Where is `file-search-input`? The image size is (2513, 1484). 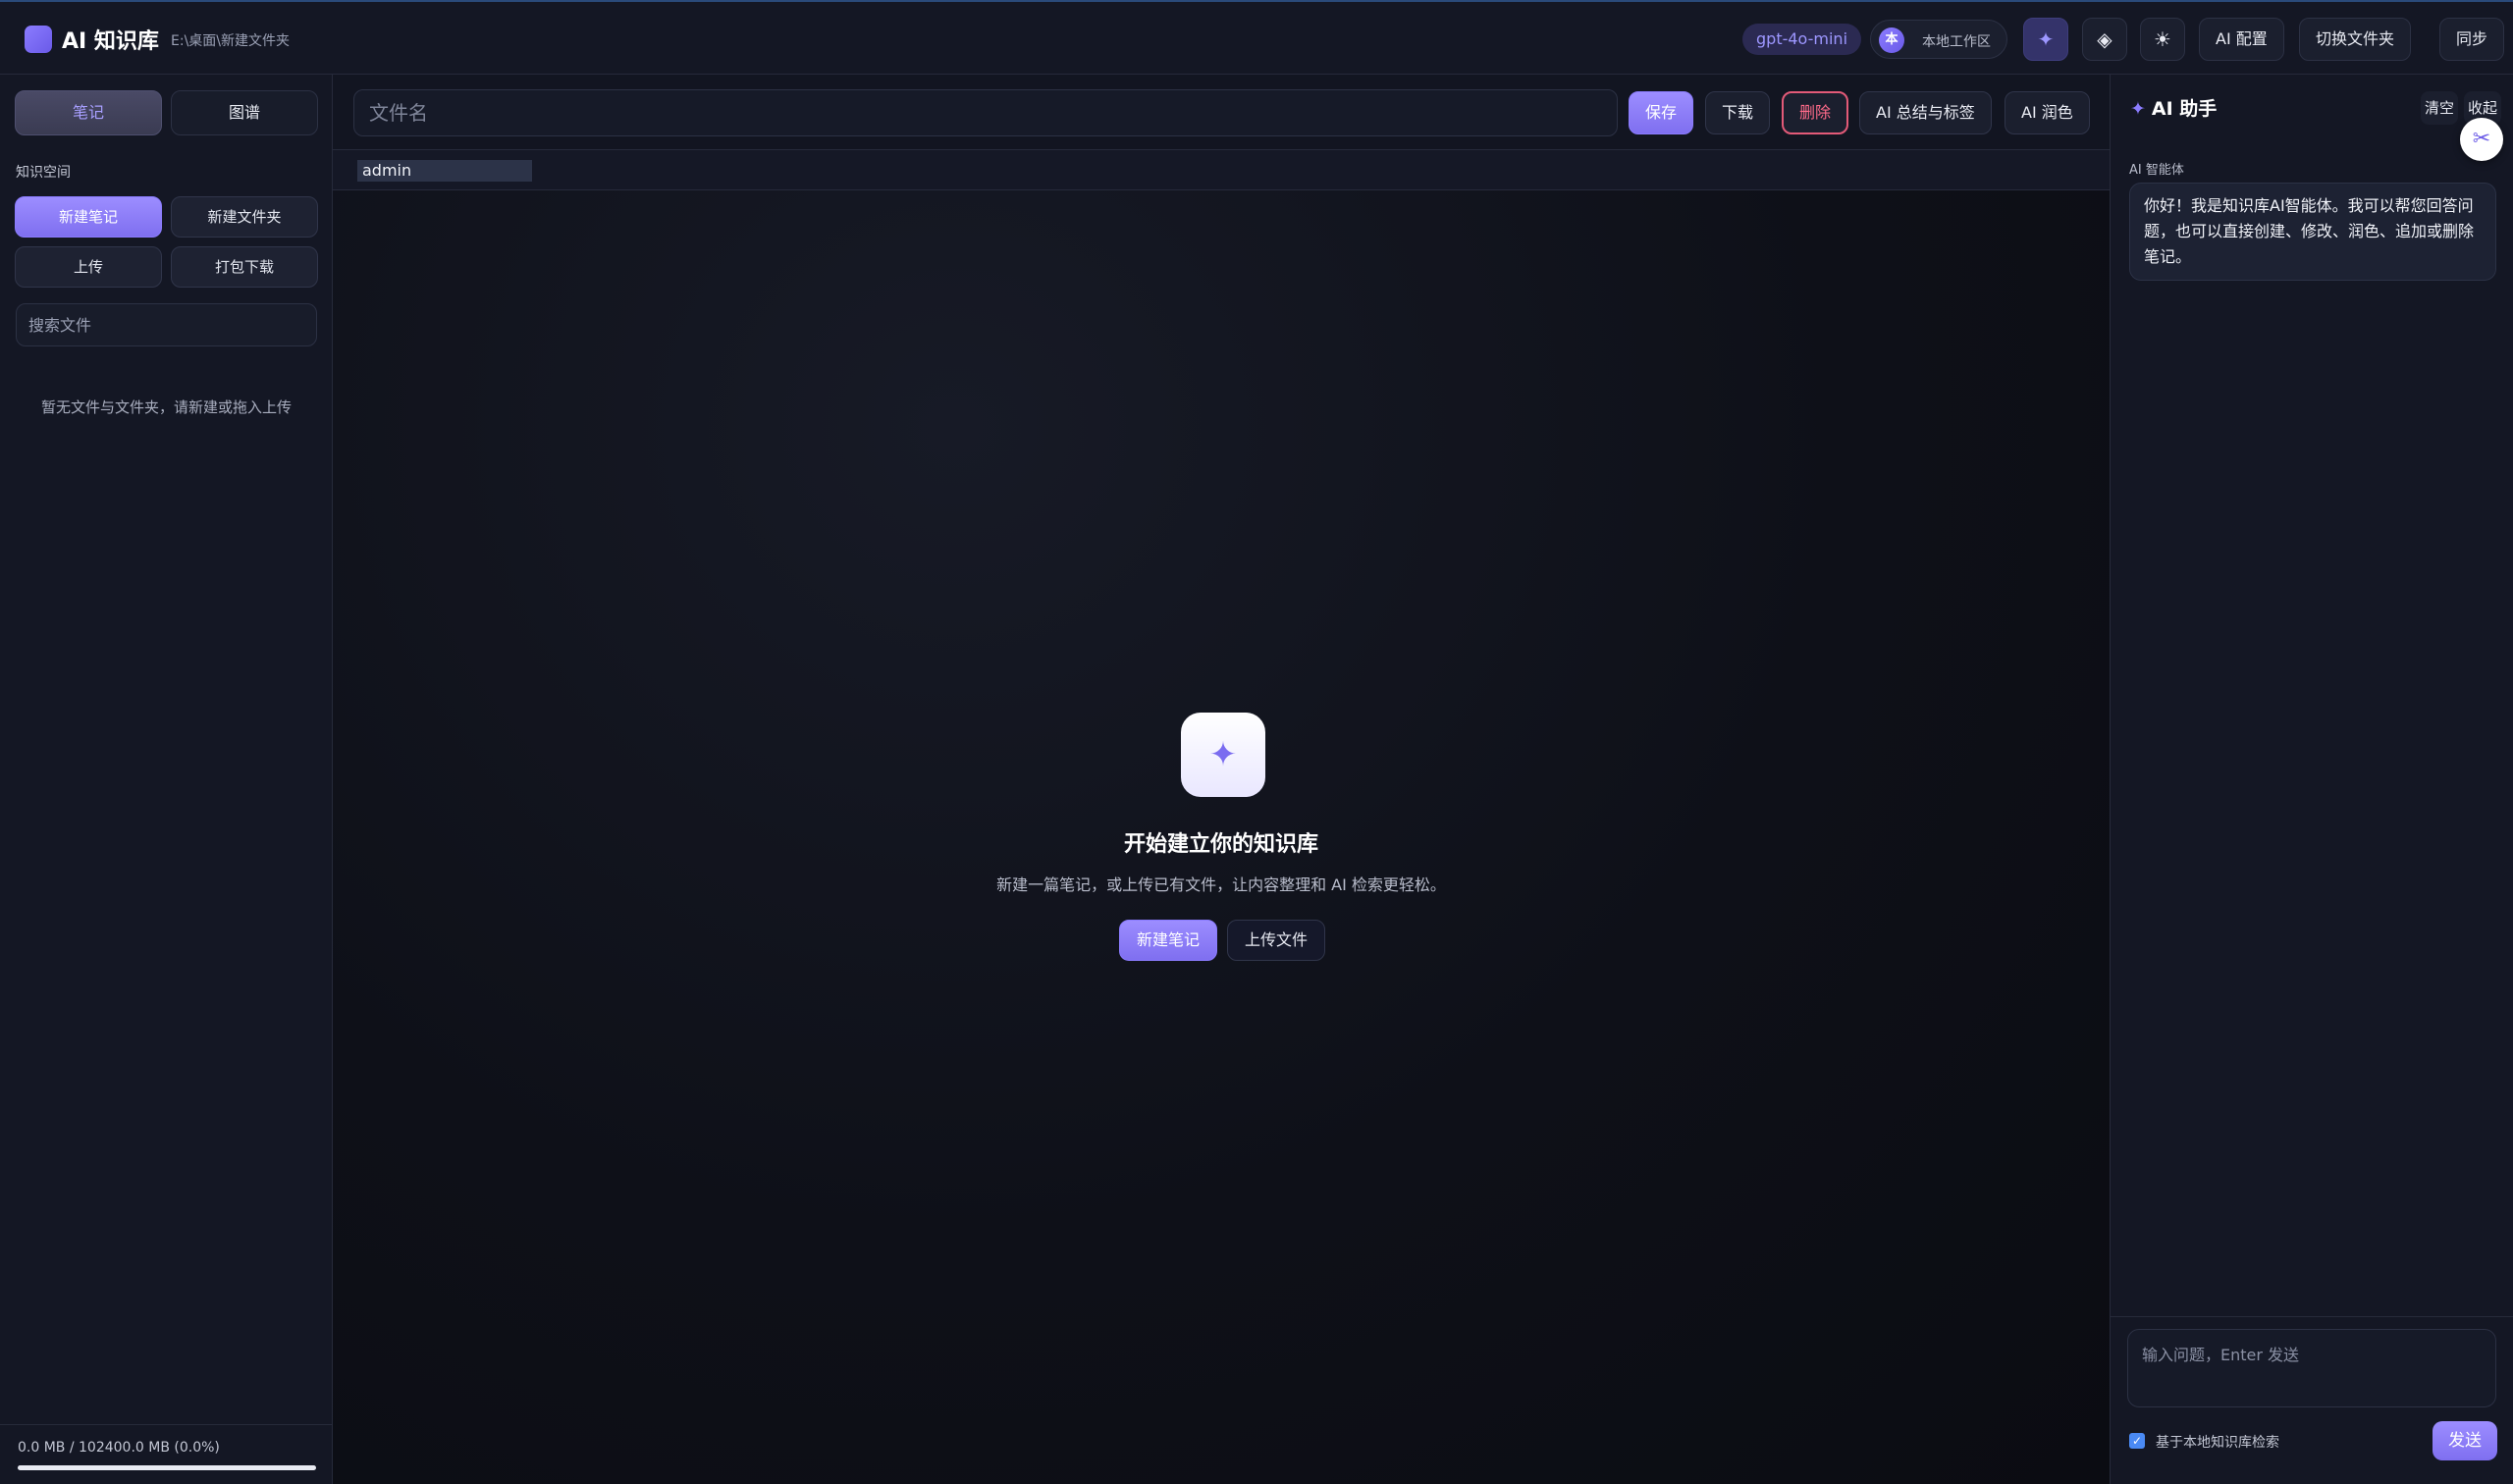
file-search-input is located at coordinates (167, 324).